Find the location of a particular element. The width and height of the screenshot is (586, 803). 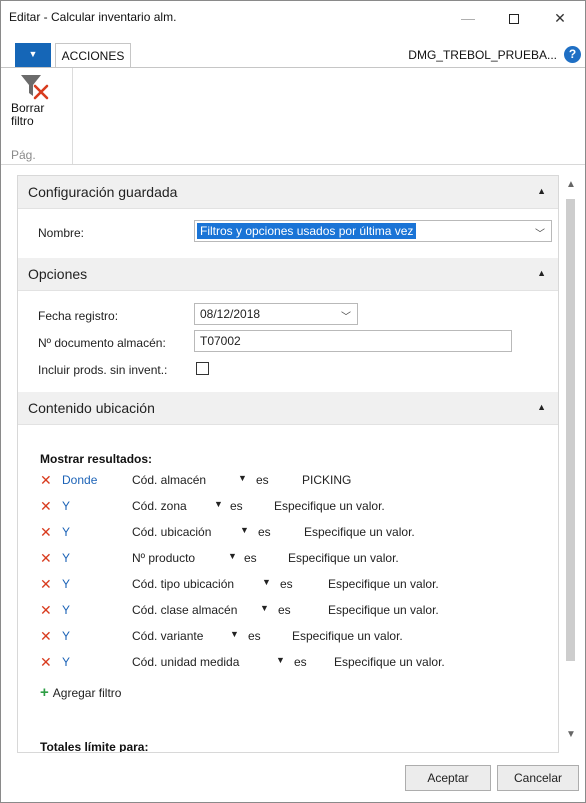

close-button: ✕ is located at coordinates (560, 18).